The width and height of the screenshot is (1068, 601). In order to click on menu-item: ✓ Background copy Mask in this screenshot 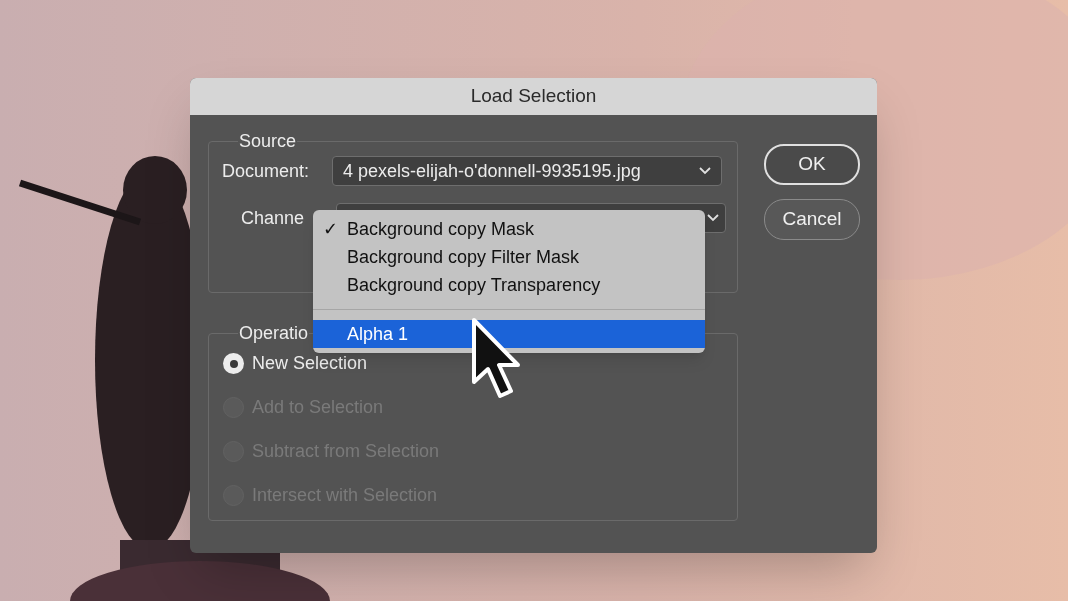, I will do `click(509, 229)`.